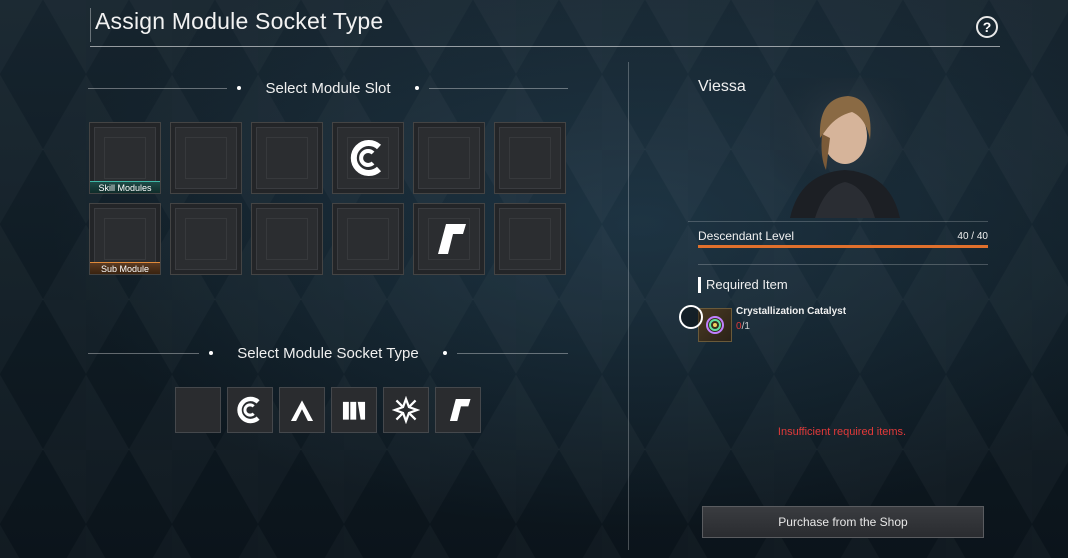 This screenshot has height=558, width=1068. I want to click on help-button: ?, so click(987, 27).